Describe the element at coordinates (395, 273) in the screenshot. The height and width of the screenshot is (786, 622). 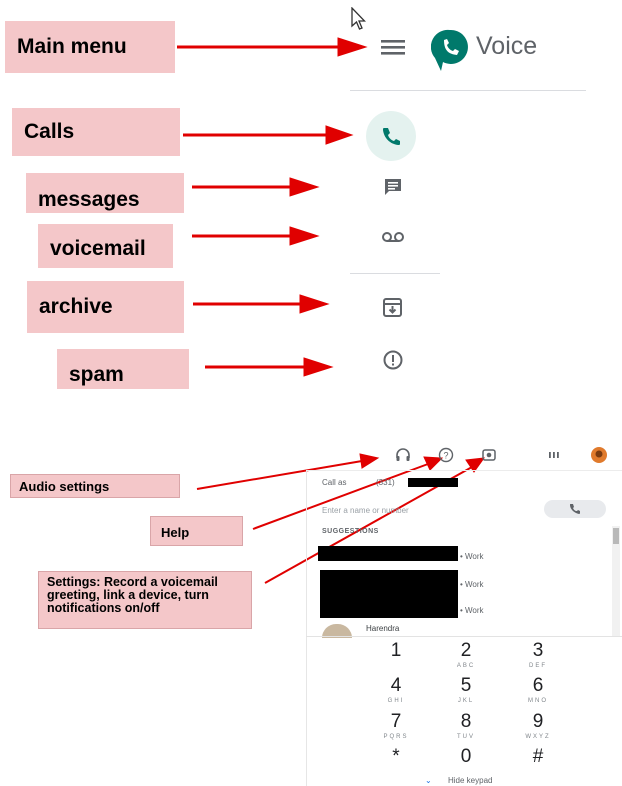
I see `nav-divider` at that location.